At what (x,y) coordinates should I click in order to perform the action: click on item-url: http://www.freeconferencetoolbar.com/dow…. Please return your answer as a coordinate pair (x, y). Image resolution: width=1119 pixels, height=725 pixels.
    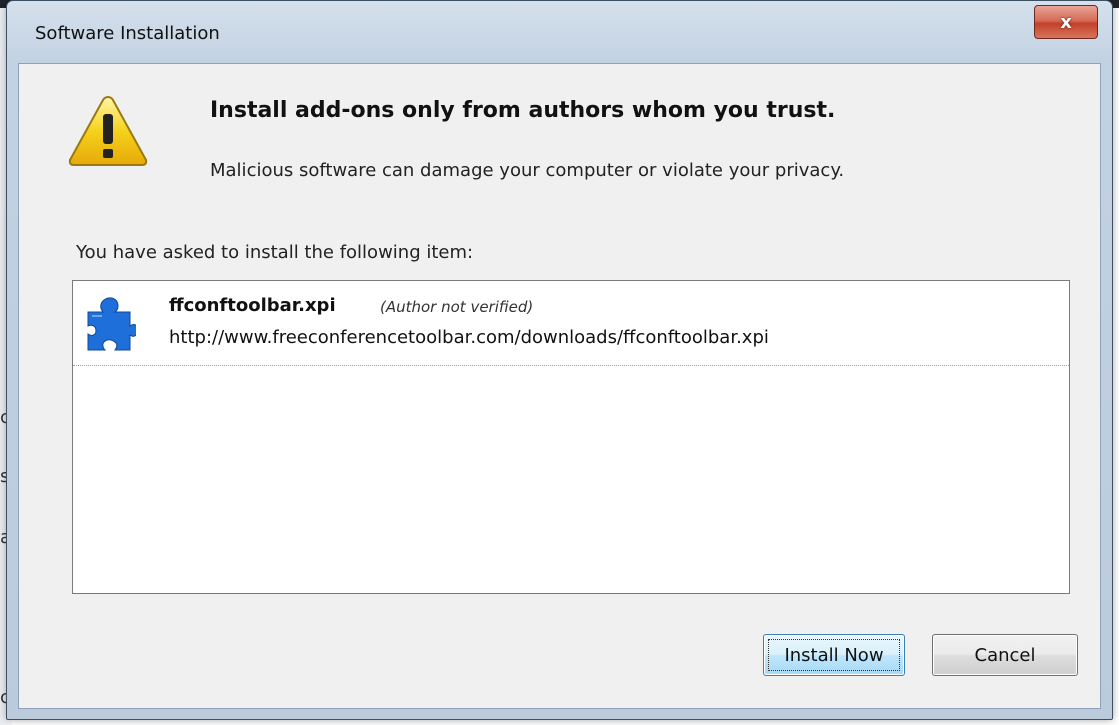
    Looking at the image, I should click on (469, 337).